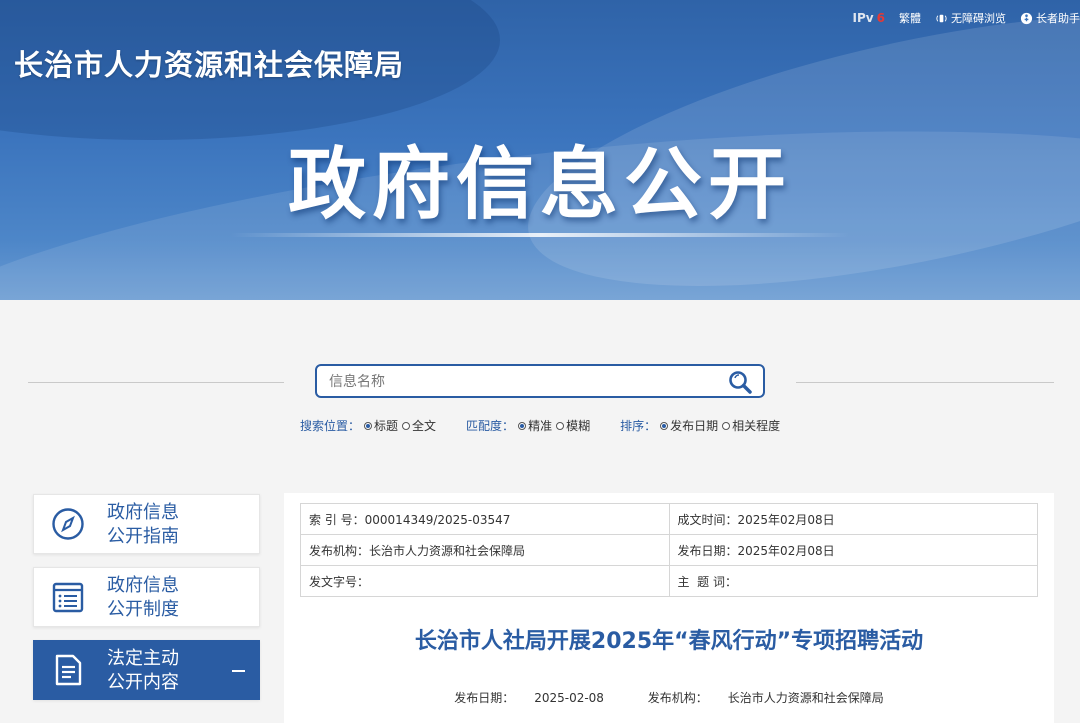 The height and width of the screenshot is (723, 1080). Describe the element at coordinates (68, 597) in the screenshot. I see `list-document-icon` at that location.